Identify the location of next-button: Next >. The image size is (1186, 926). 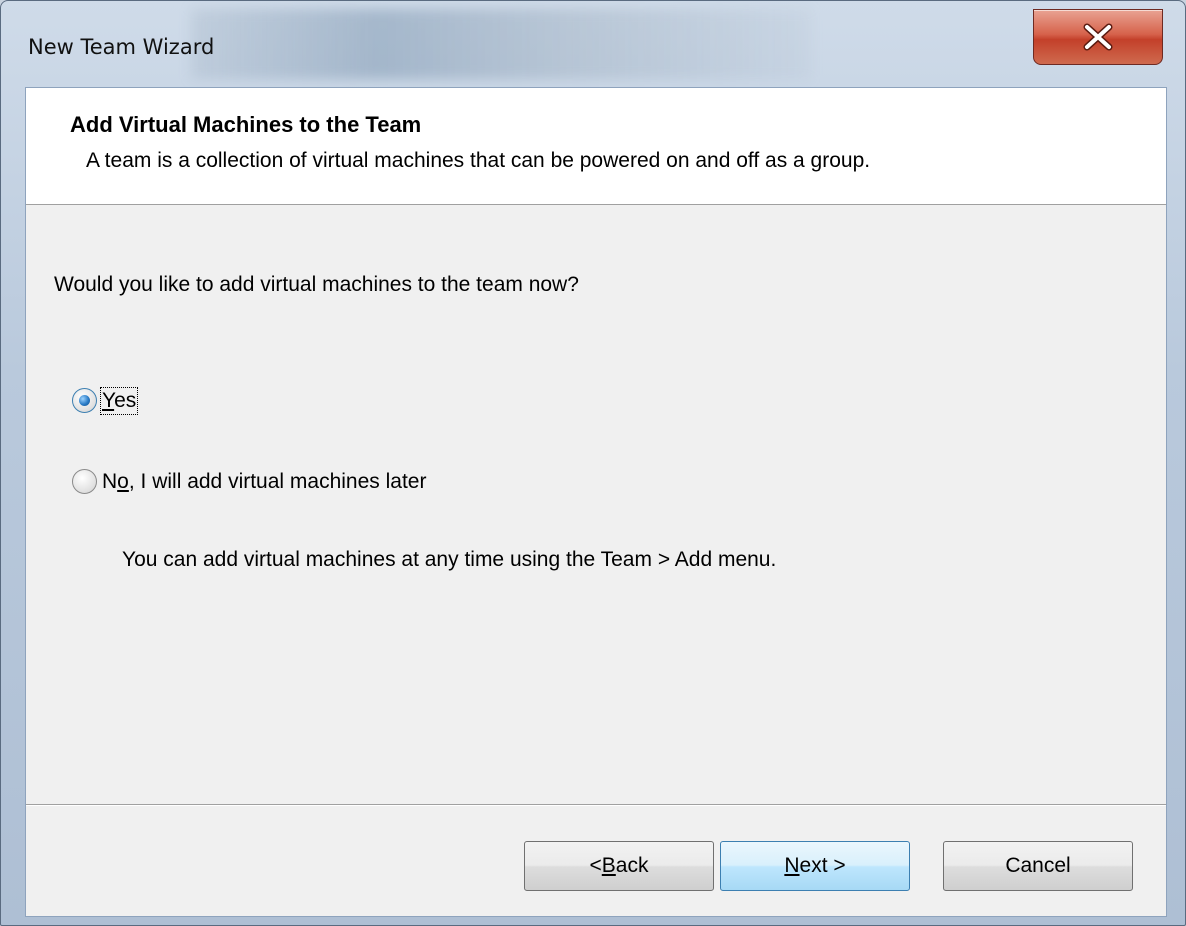
(815, 866).